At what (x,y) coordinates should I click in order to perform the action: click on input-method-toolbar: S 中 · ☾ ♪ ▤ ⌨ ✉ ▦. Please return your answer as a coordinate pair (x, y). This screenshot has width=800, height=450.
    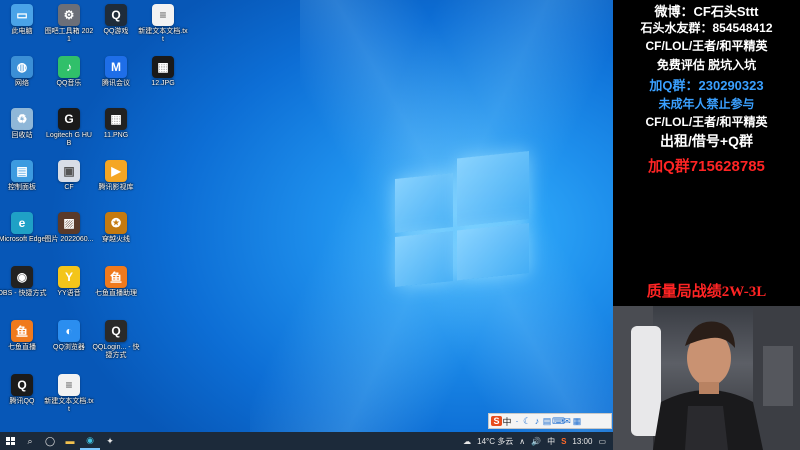
    Looking at the image, I should click on (550, 421).